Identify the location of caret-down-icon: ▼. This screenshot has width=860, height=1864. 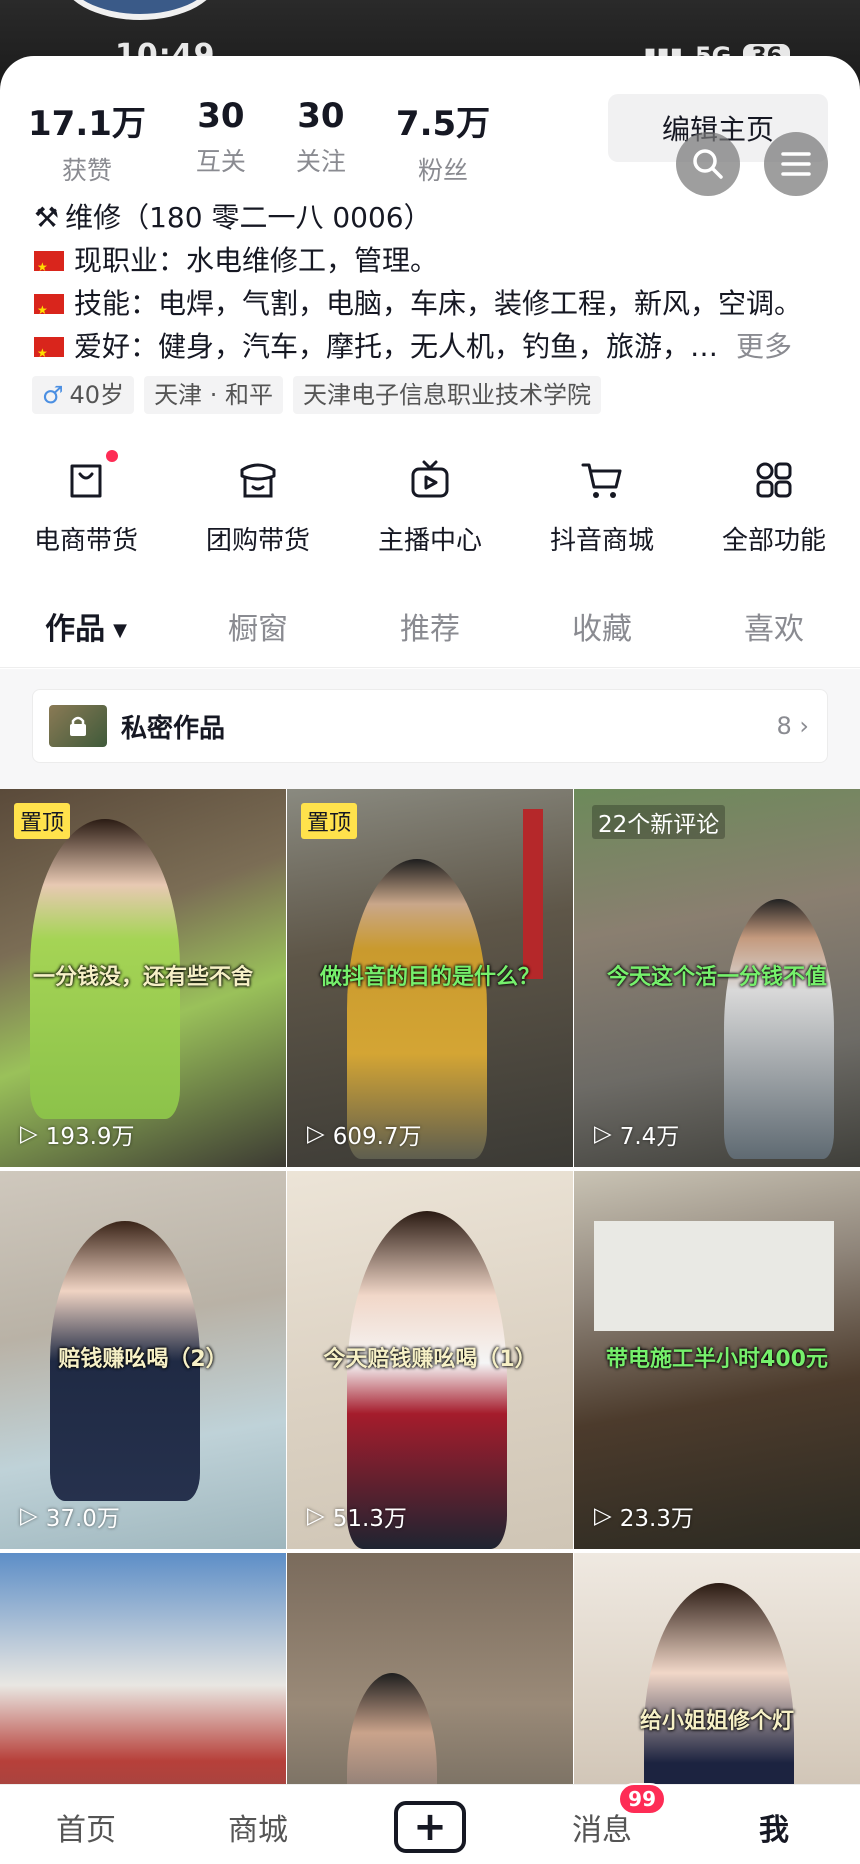
(120, 630).